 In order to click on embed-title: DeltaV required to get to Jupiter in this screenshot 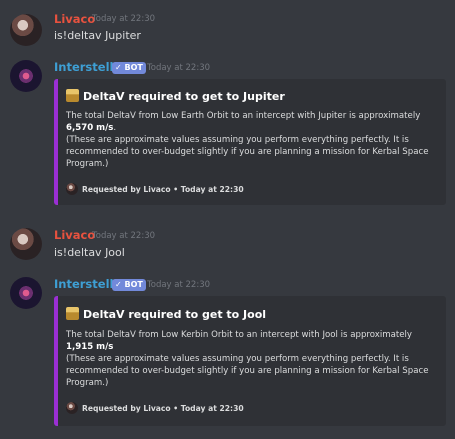, I will do `click(175, 96)`.